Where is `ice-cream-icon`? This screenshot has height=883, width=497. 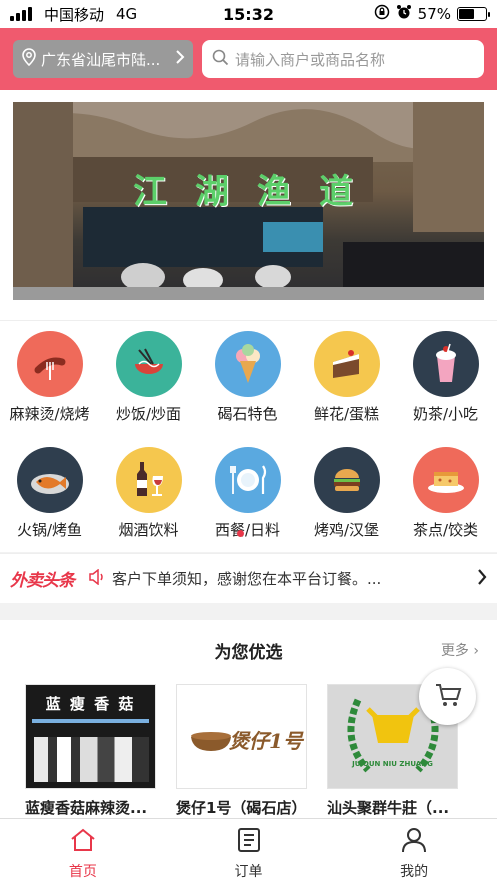
ice-cream-icon is located at coordinates (247, 364).